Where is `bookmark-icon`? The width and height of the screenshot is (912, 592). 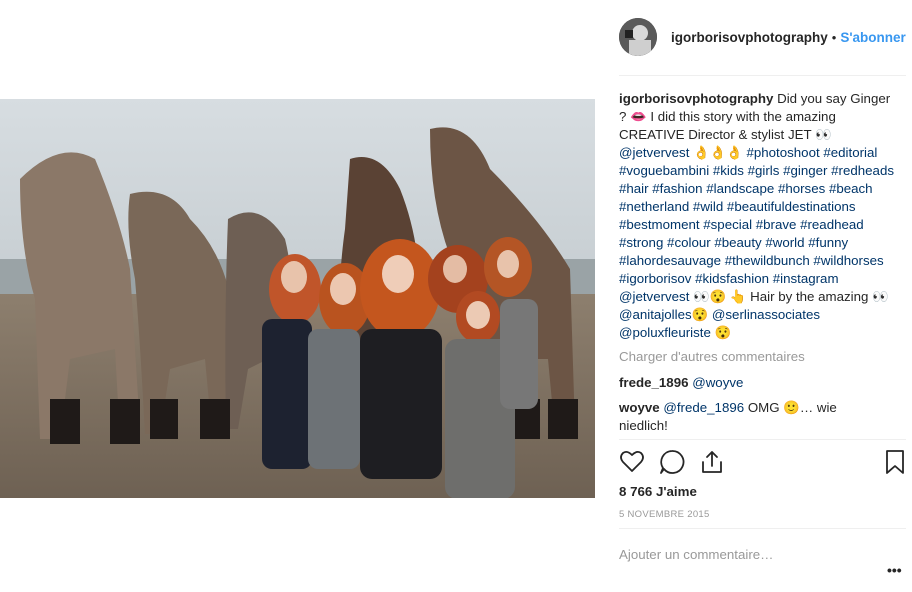
bookmark-icon is located at coordinates (895, 464).